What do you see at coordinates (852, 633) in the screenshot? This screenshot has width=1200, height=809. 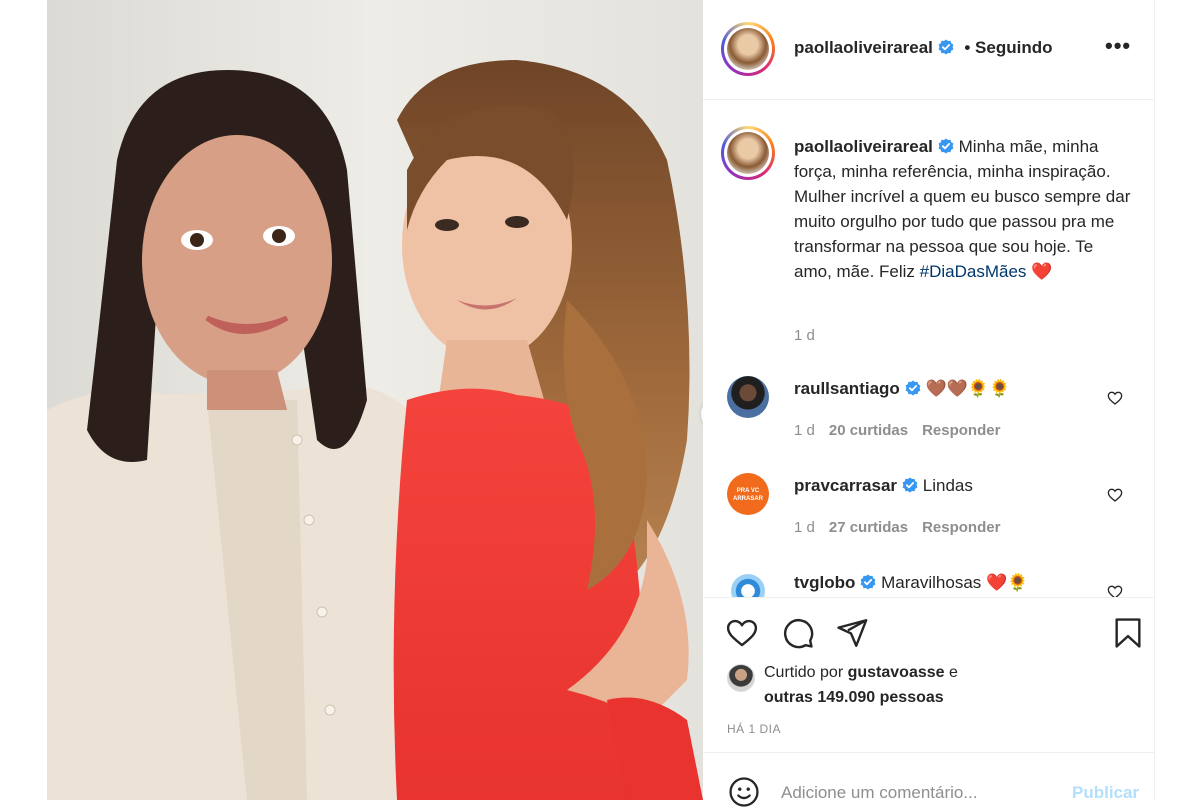 I see `share-icon` at bounding box center [852, 633].